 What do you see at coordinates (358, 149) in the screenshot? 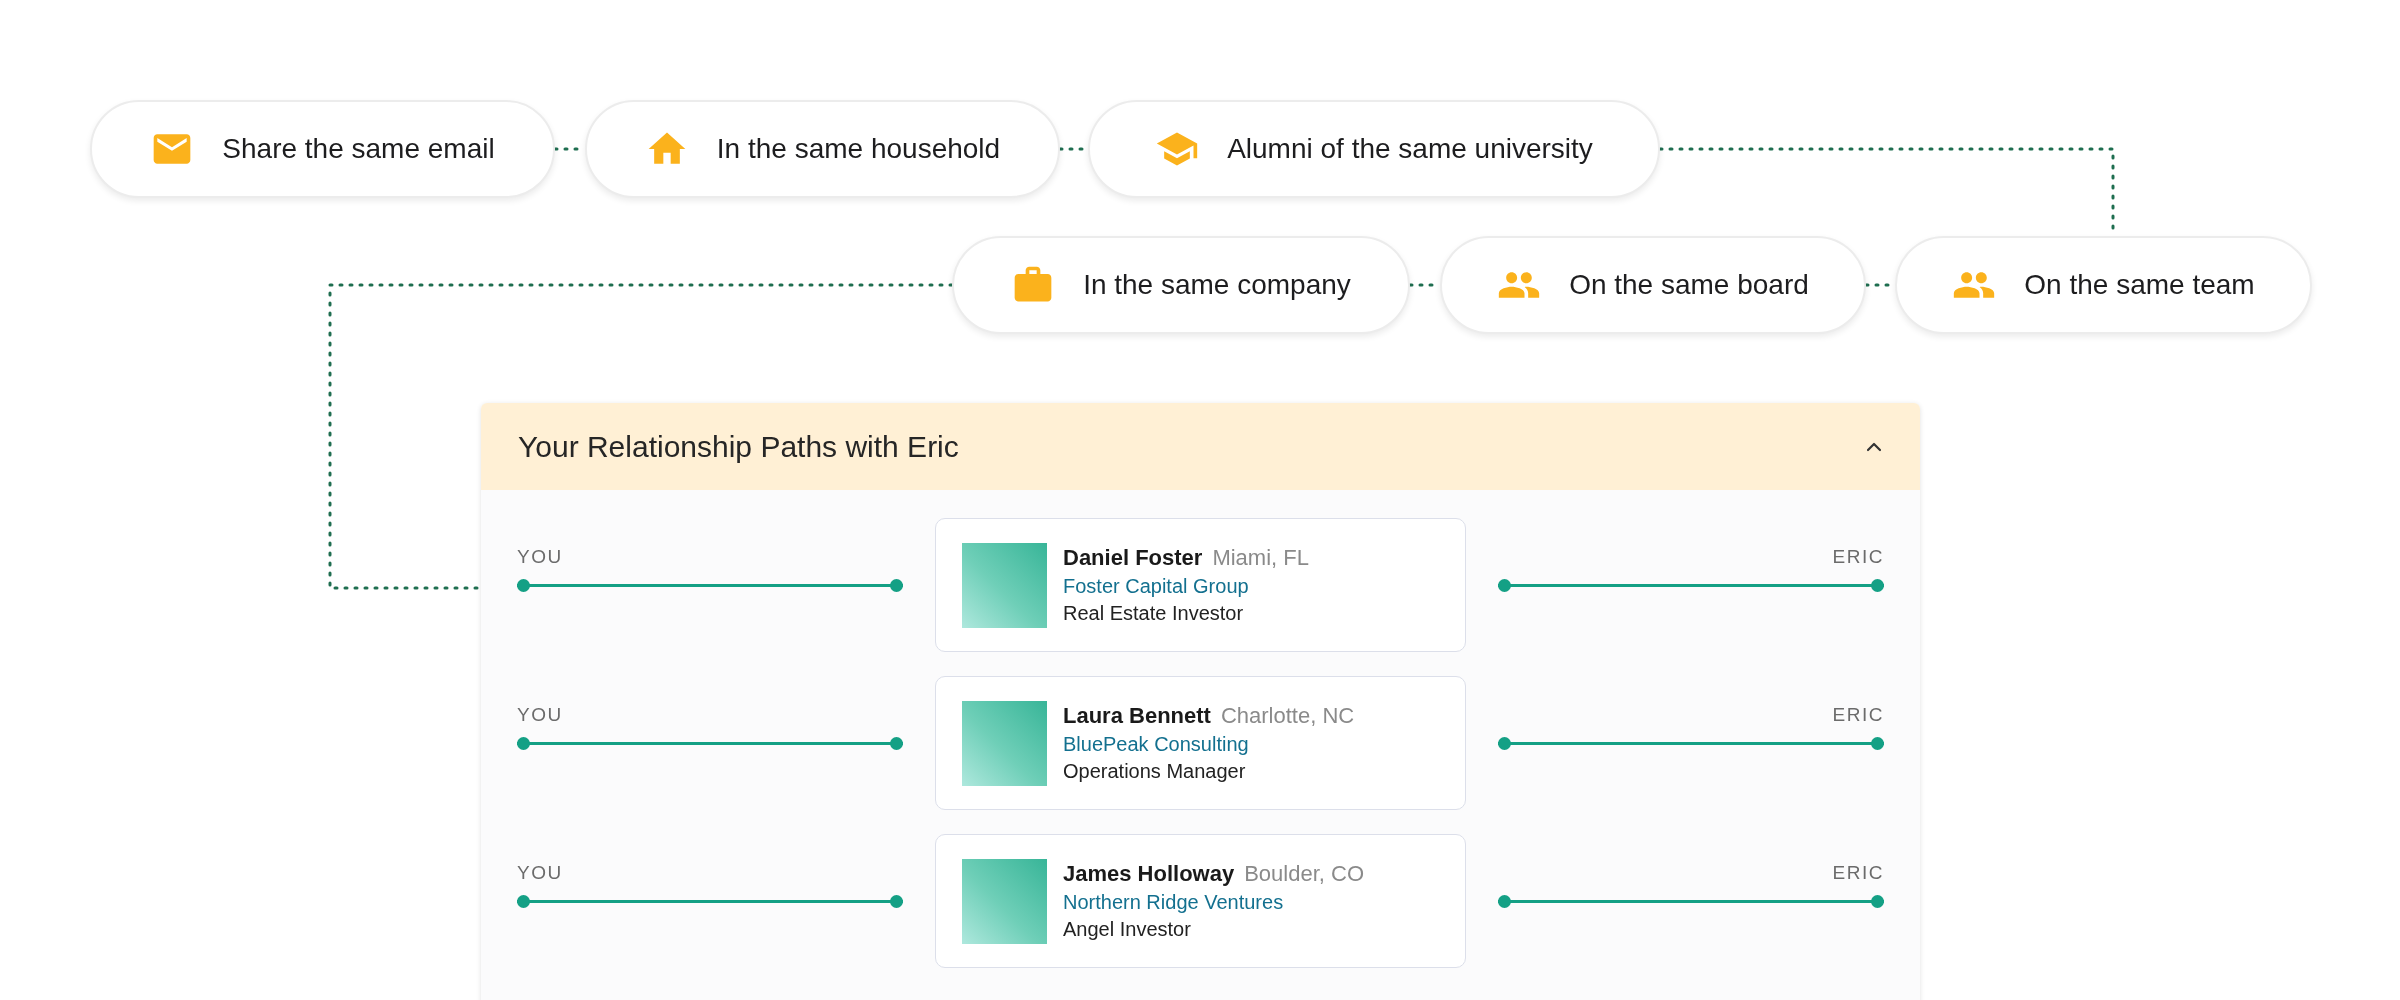
I see `relation-label: Share the same email` at bounding box center [358, 149].